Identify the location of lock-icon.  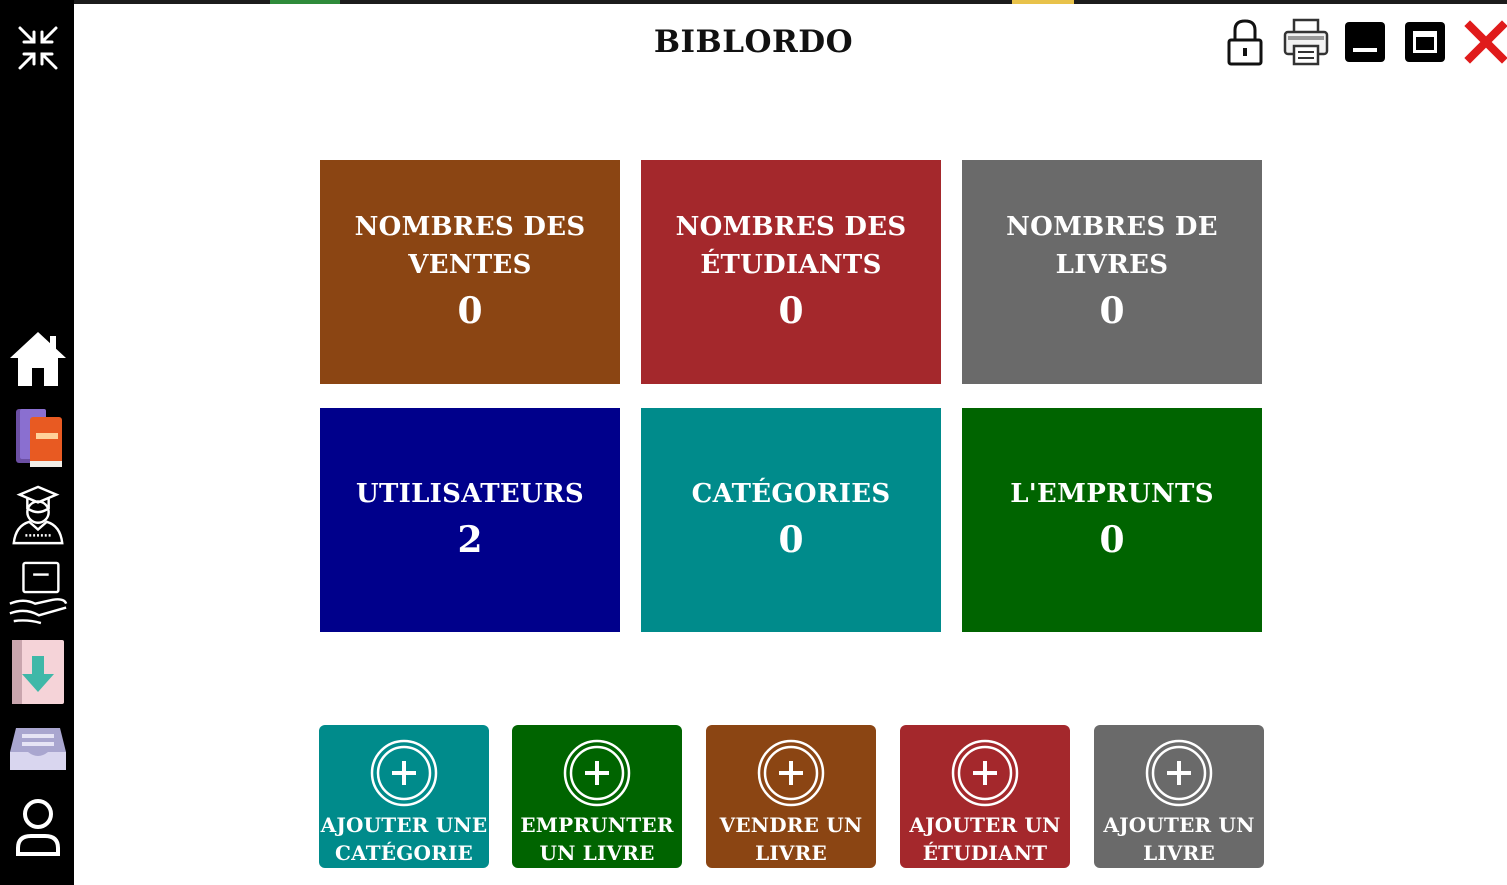
(1245, 42).